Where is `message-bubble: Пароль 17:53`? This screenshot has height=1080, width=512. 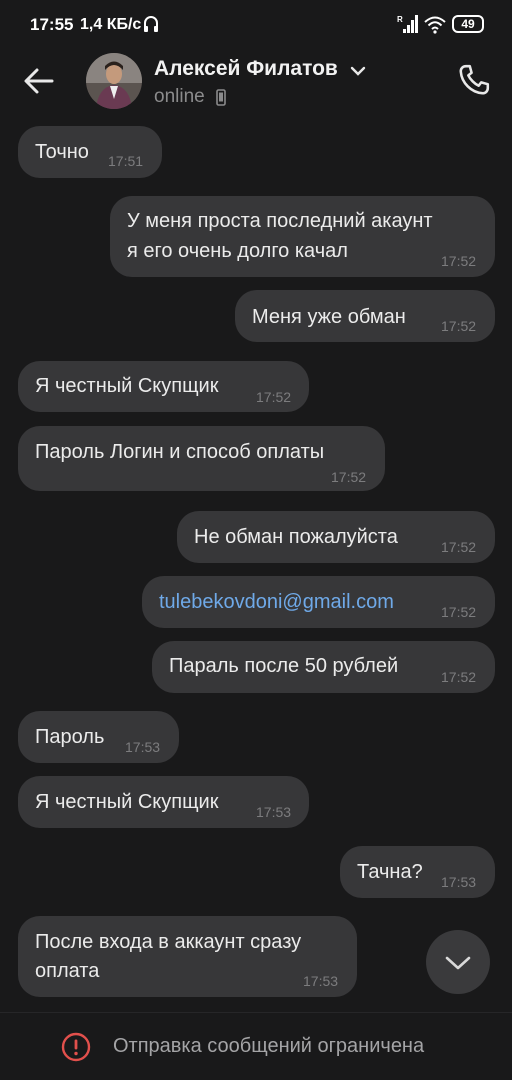 message-bubble: Пароль 17:53 is located at coordinates (98, 737).